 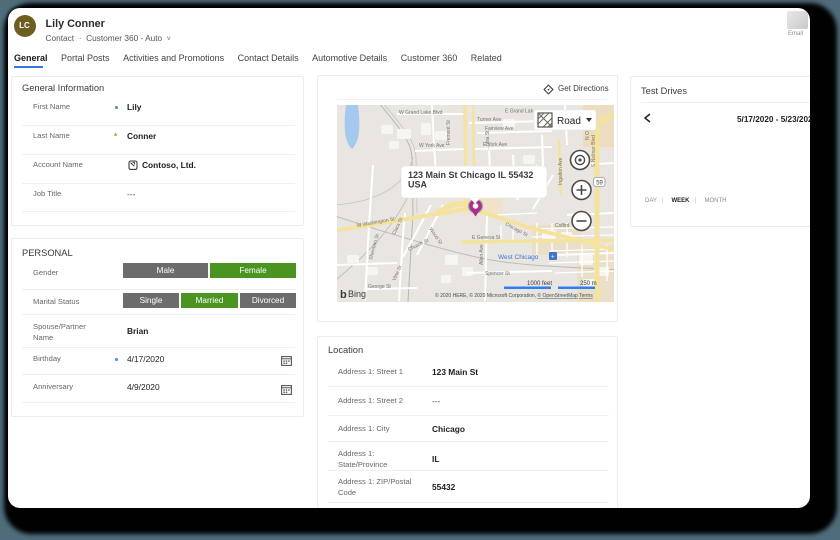 I want to click on svg-text: W Grand Lake Blvd, so click(x=421, y=113).